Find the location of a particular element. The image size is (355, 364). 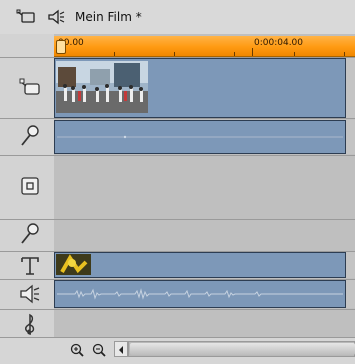

treble-clef-icon is located at coordinates (30, 324).